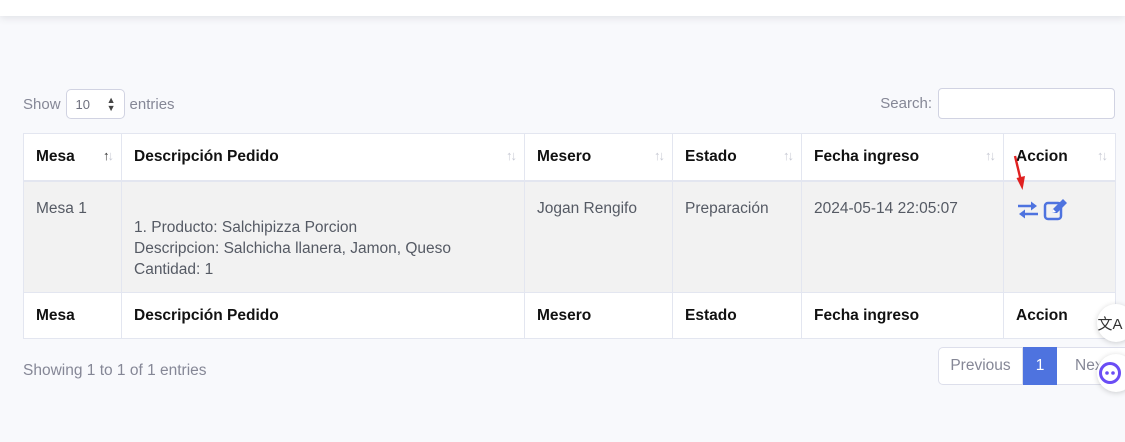  I want to click on col-header-fecha: Fecha ingreso ↑↓, so click(902, 157).